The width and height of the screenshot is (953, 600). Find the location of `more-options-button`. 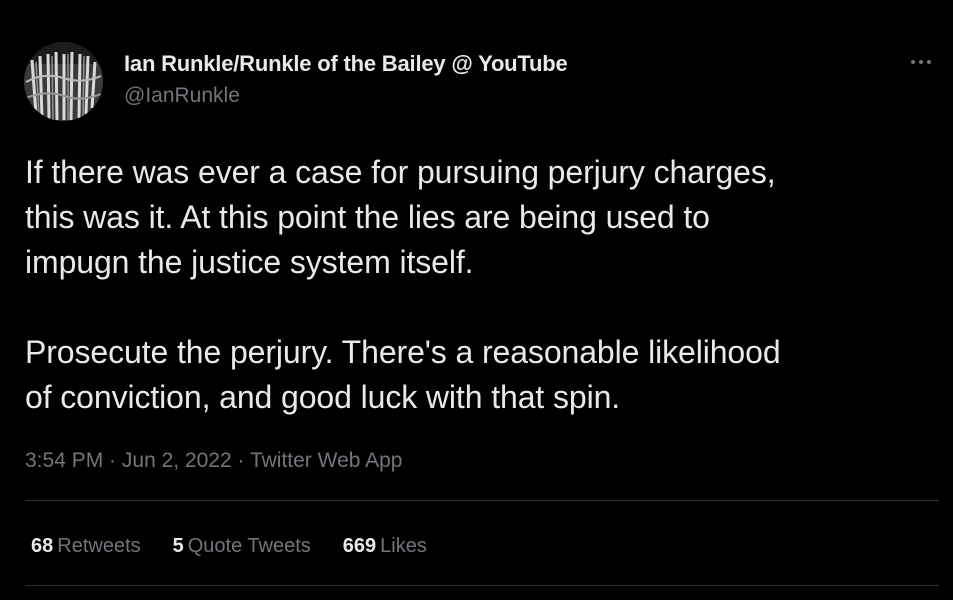

more-options-button is located at coordinates (921, 62).